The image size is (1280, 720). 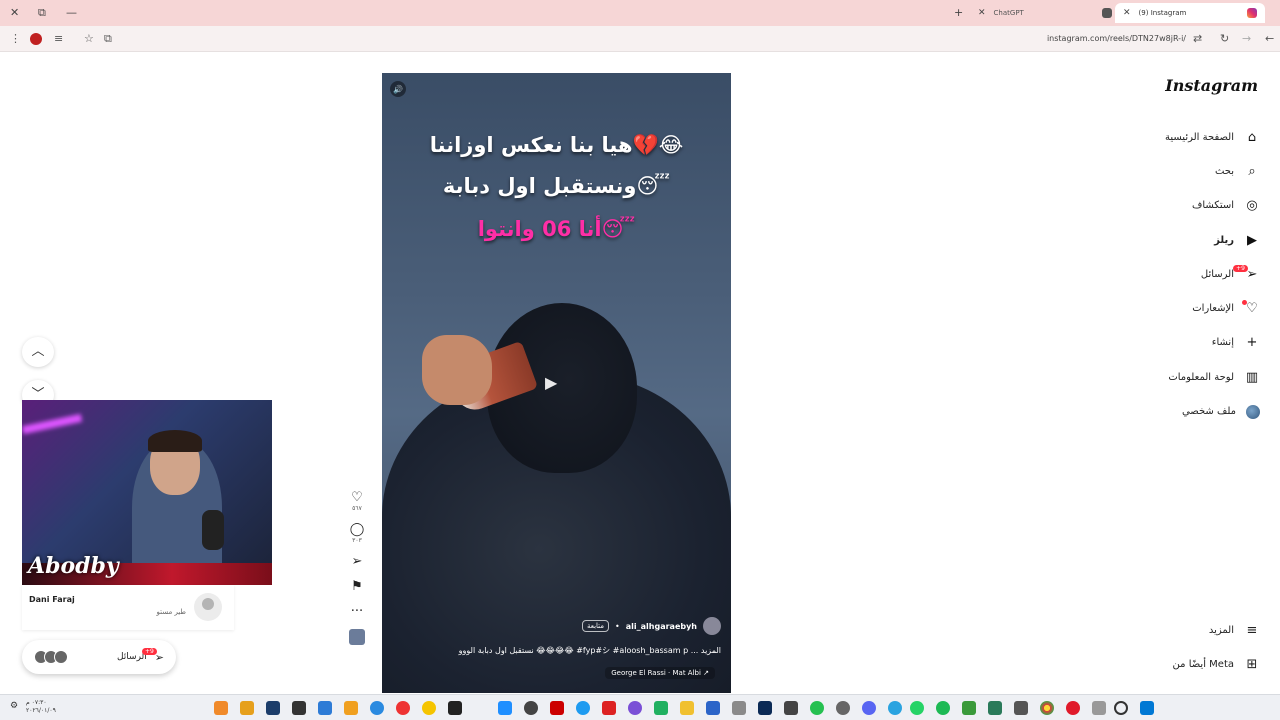 What do you see at coordinates (1147, 708) in the screenshot?
I see `start-icon` at bounding box center [1147, 708].